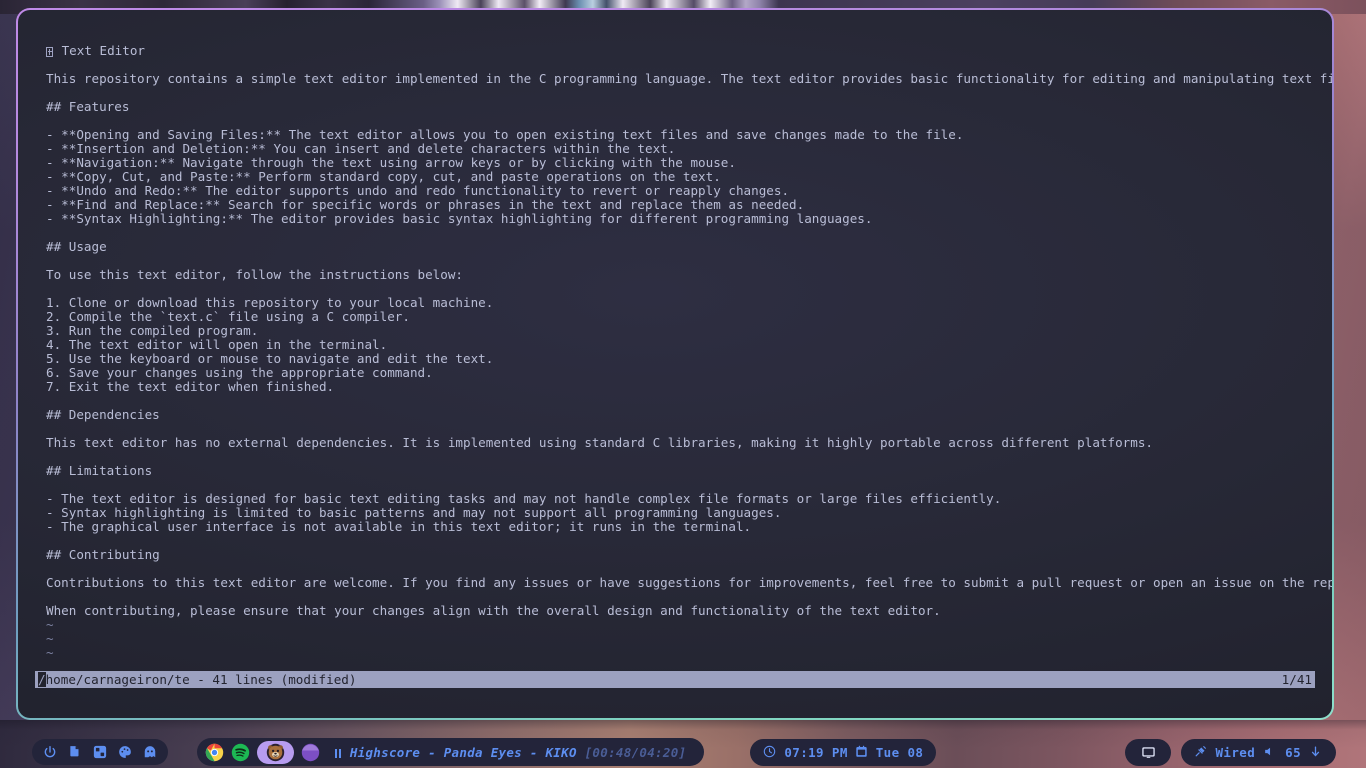  Describe the element at coordinates (1235, 752) in the screenshot. I see `network-label: Wired` at that location.